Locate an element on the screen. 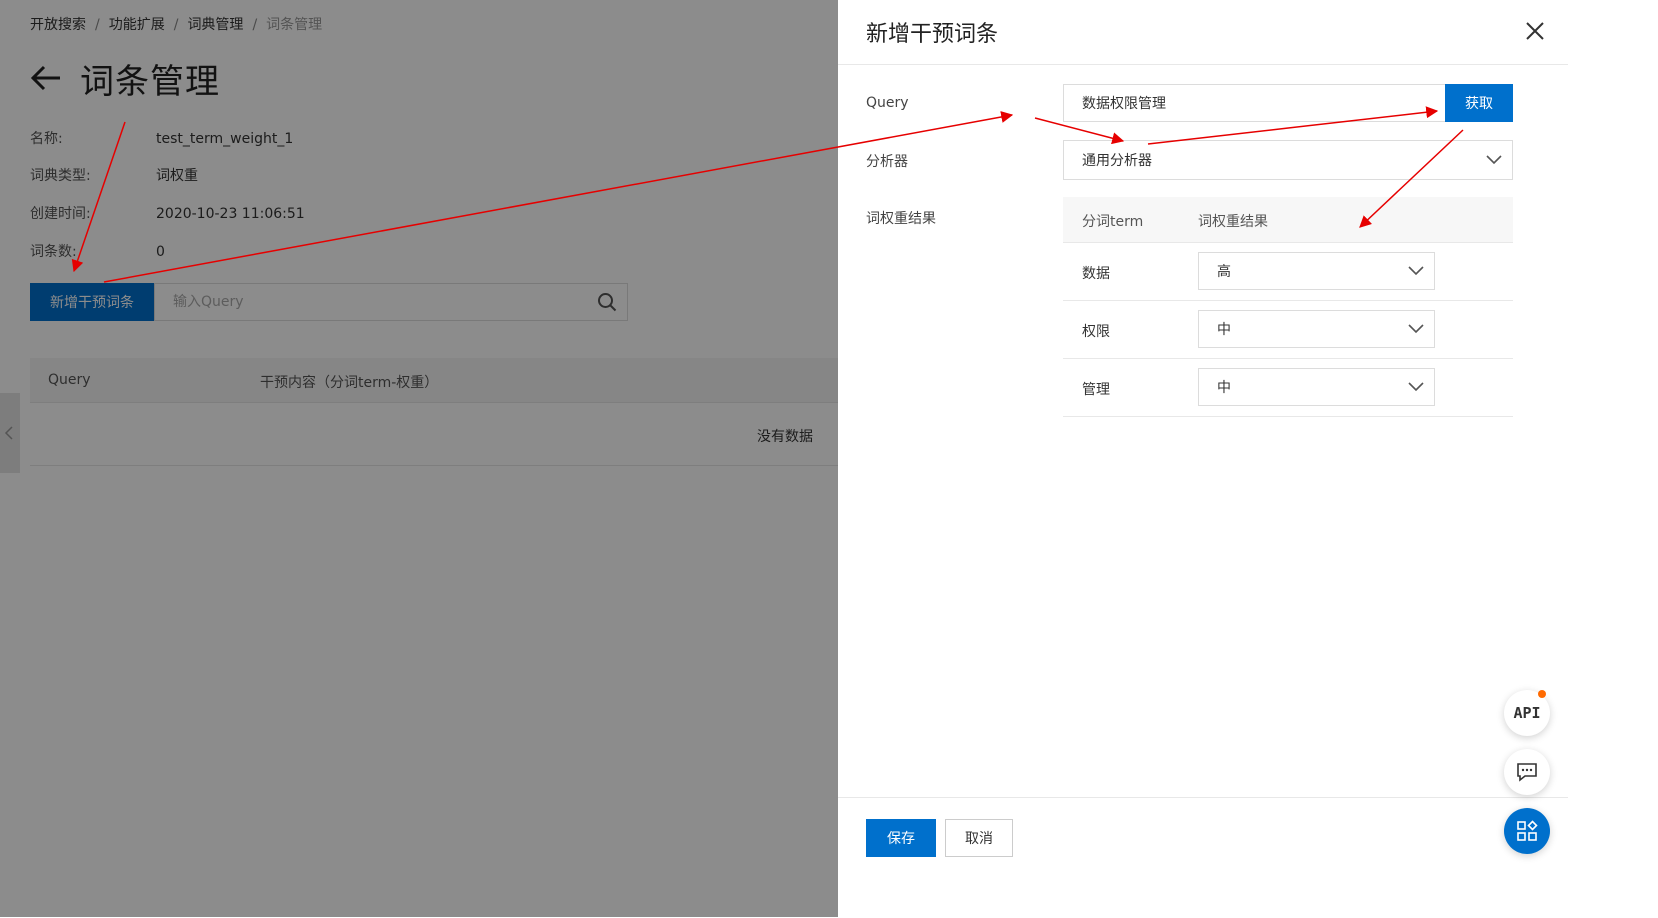 This screenshot has height=918, width=1658. result-table-header: 分词term 词权重结果 is located at coordinates (1288, 220).